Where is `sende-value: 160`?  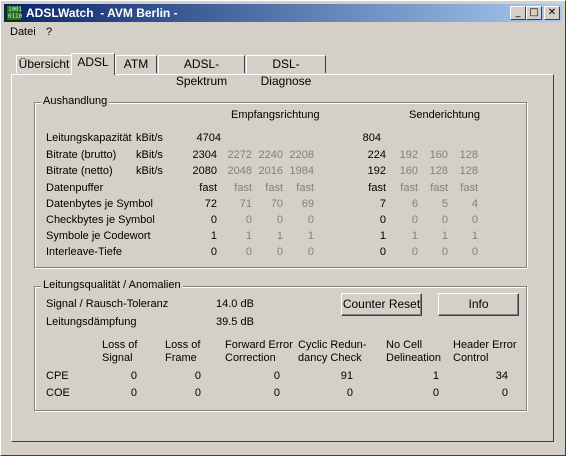
sende-value: 160 is located at coordinates (438, 155).